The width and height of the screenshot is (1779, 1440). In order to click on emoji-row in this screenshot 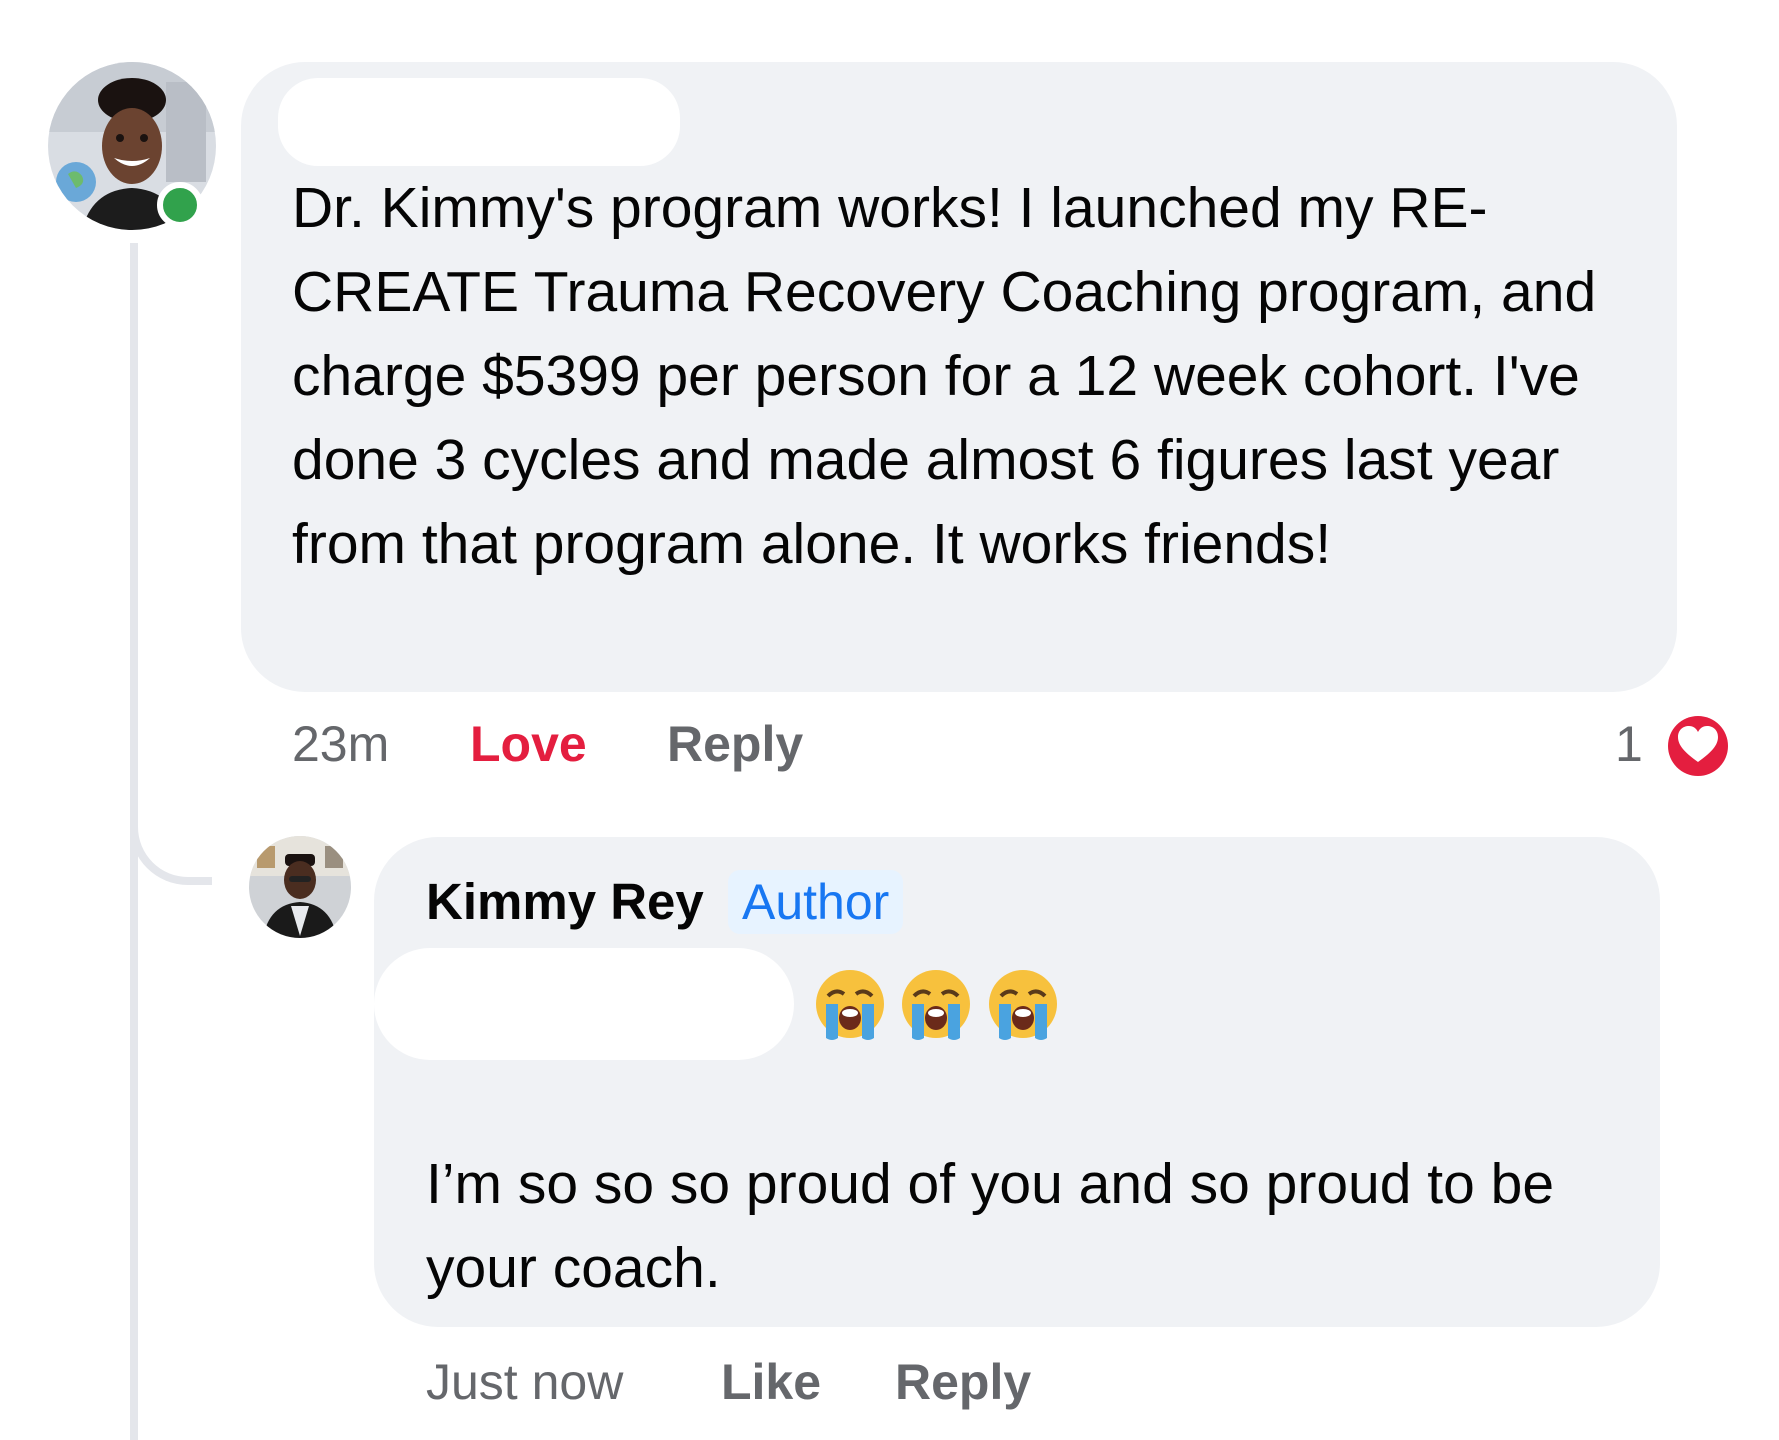, I will do `click(939, 1006)`.